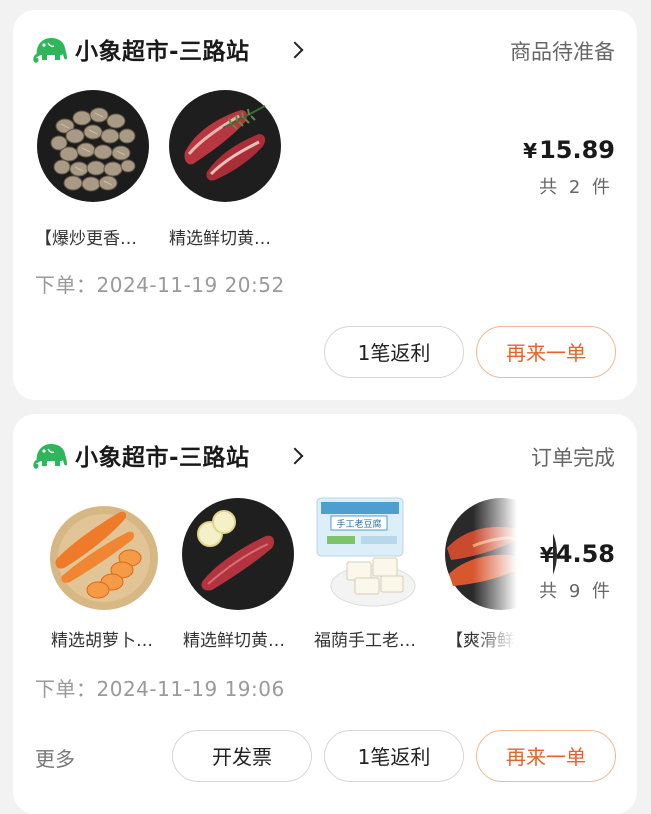 This screenshot has width=651, height=814. I want to click on order-price: ¥15.89, so click(569, 150).